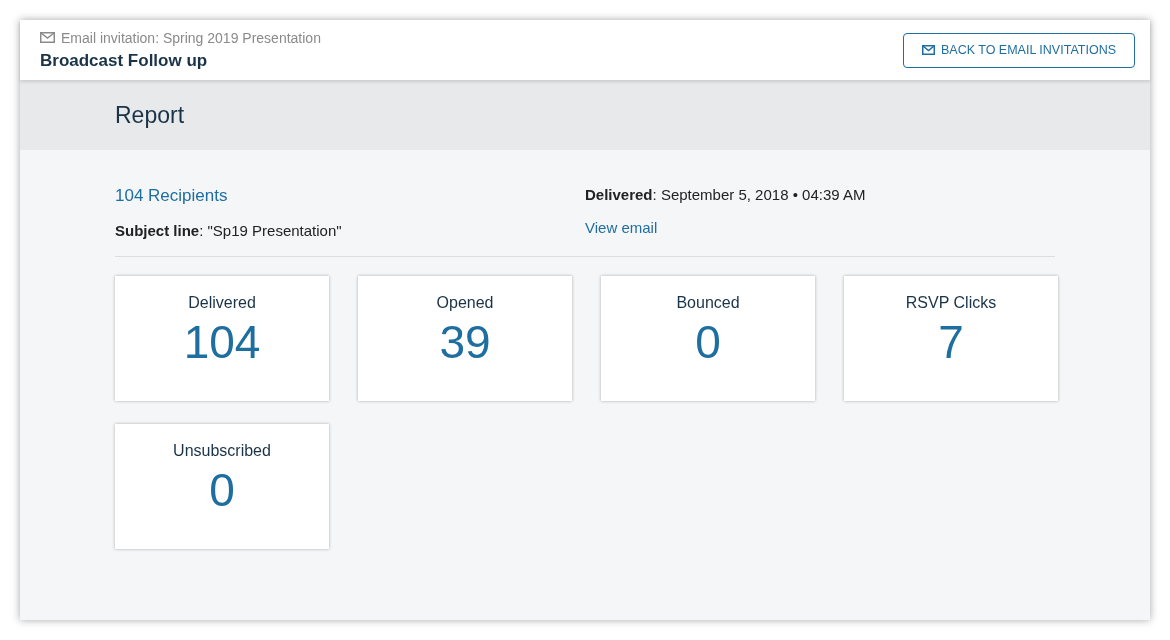 This screenshot has width=1170, height=640. Describe the element at coordinates (951, 342) in the screenshot. I see `stat-value: 7` at that location.